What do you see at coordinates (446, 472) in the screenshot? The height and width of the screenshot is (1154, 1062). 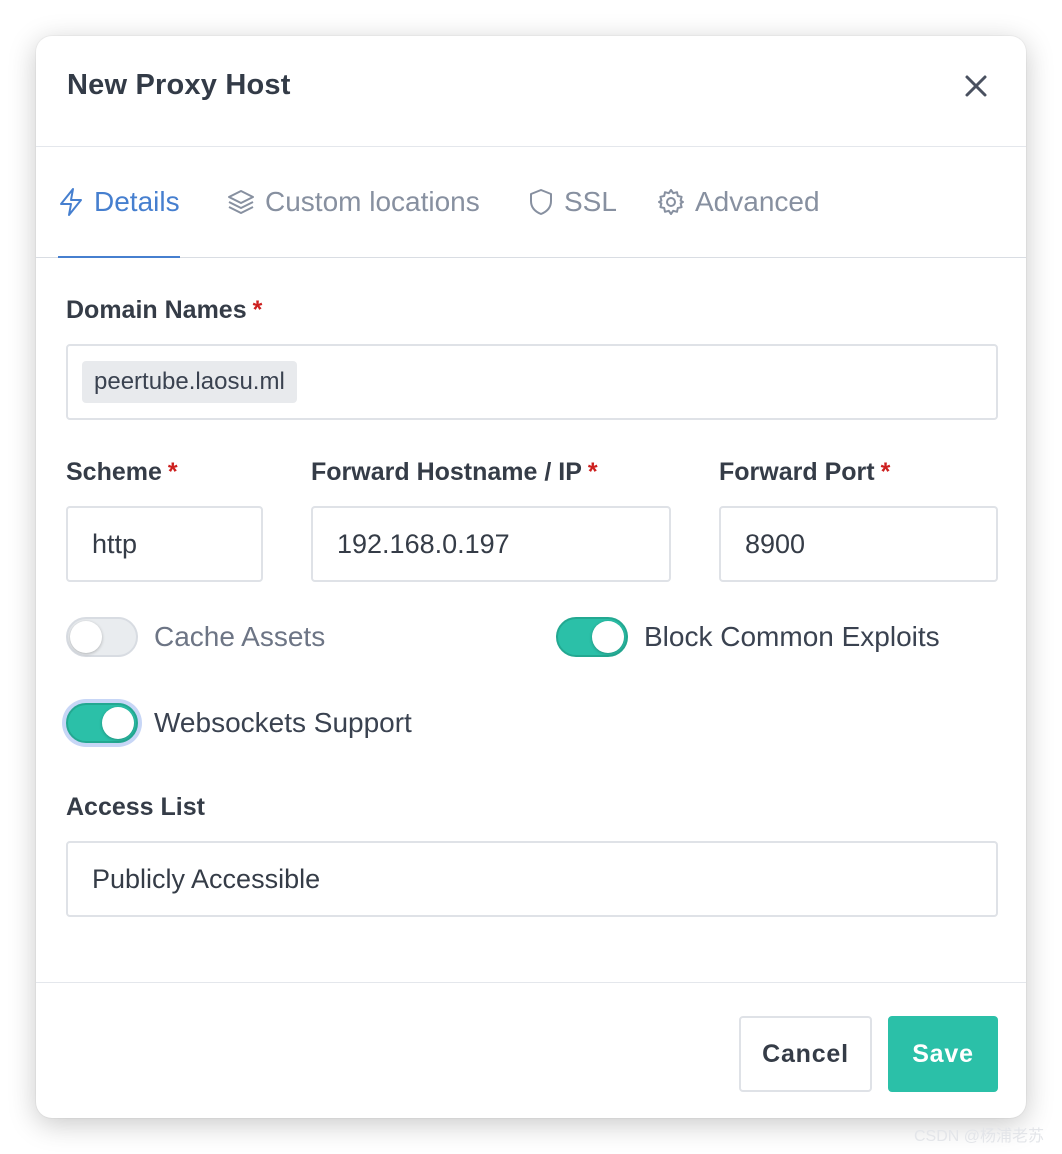 I see `forward-hostname-label-text: Forward Hostname / IP` at bounding box center [446, 472].